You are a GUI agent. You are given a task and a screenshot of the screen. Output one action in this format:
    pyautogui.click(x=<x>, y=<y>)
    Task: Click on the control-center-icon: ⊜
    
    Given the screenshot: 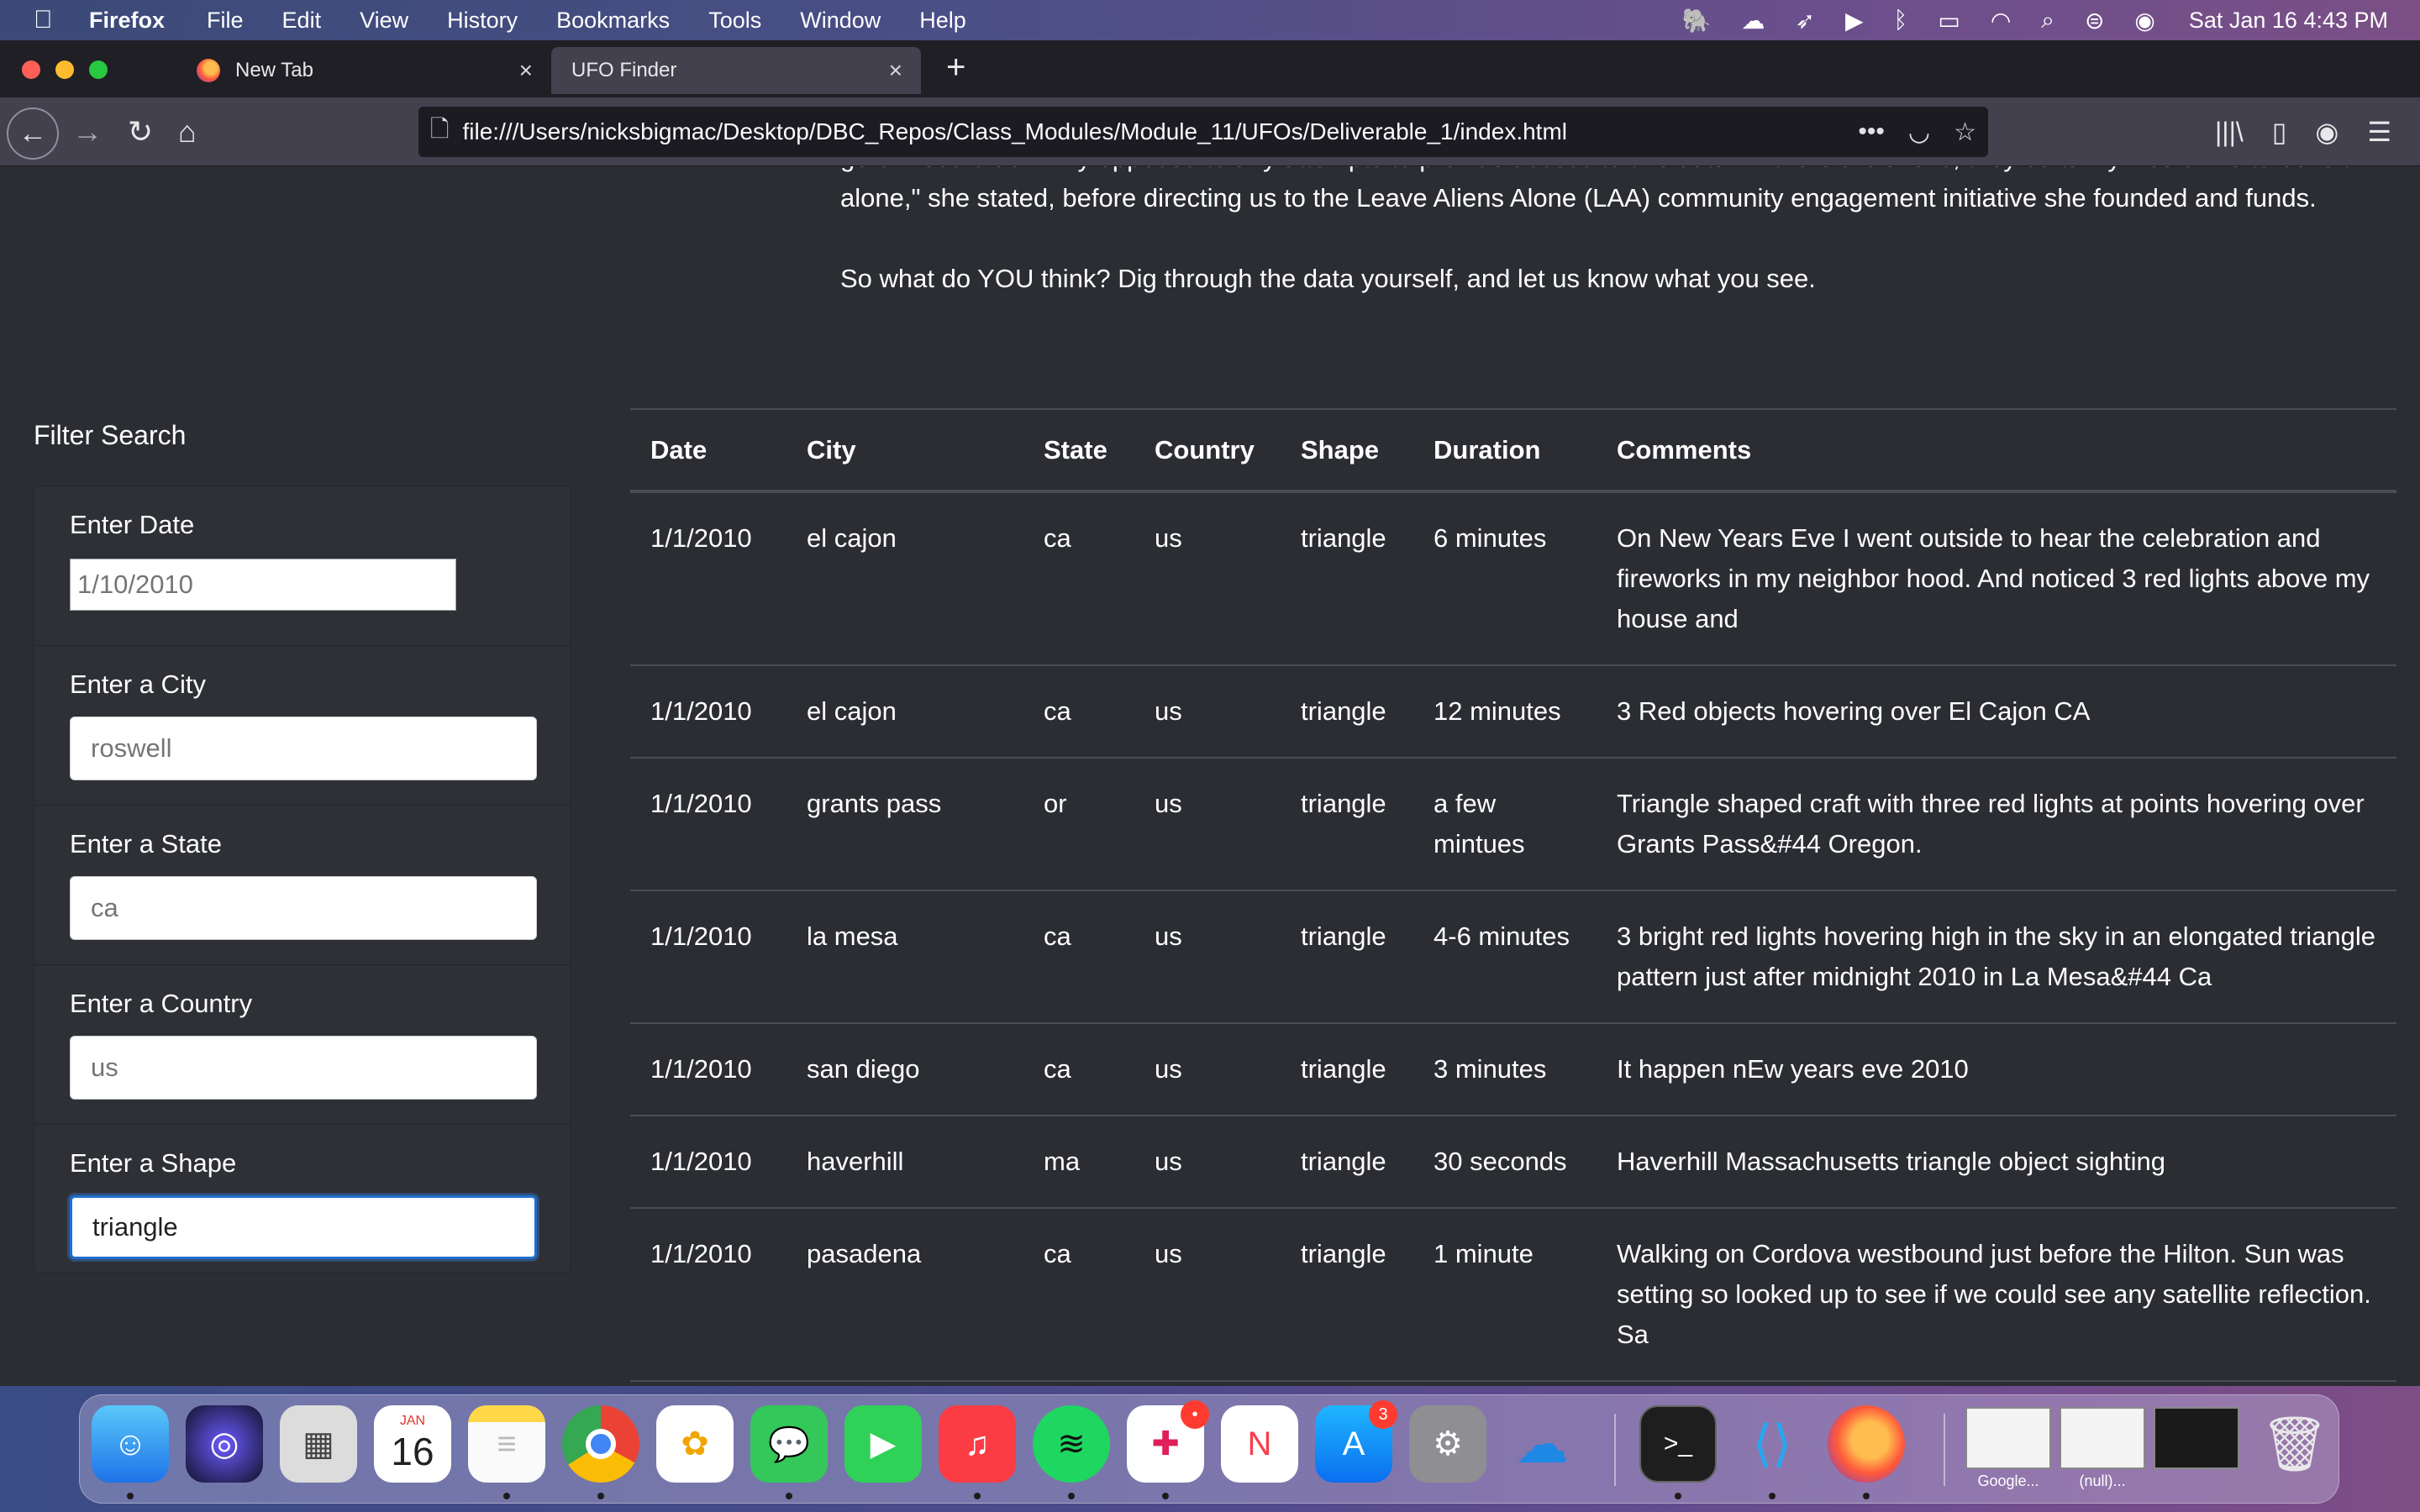 What is the action you would take?
    pyautogui.click(x=2094, y=20)
    